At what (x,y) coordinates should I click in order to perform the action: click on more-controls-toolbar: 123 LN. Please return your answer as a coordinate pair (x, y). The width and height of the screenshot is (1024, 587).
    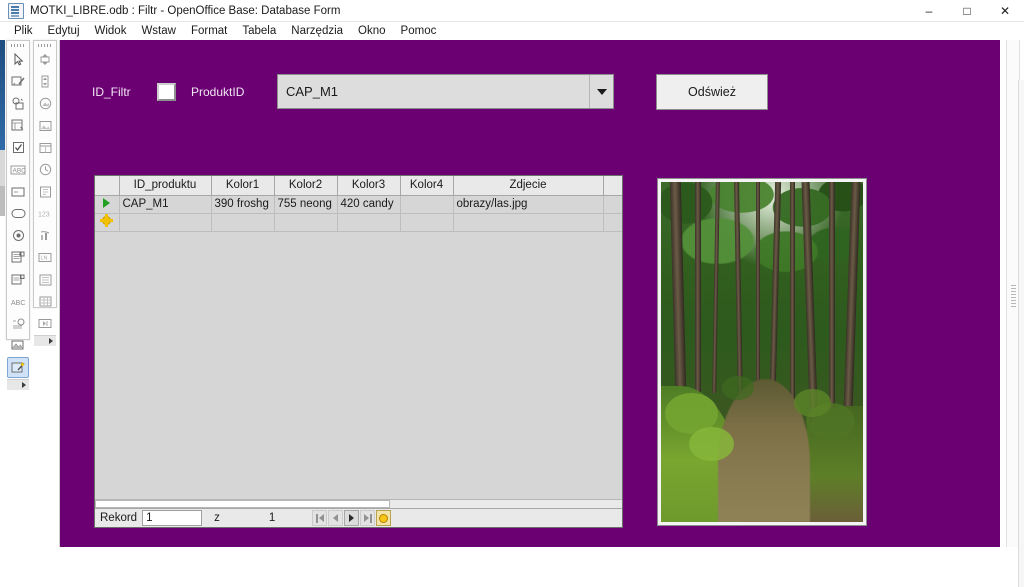
    Looking at the image, I should click on (45, 193).